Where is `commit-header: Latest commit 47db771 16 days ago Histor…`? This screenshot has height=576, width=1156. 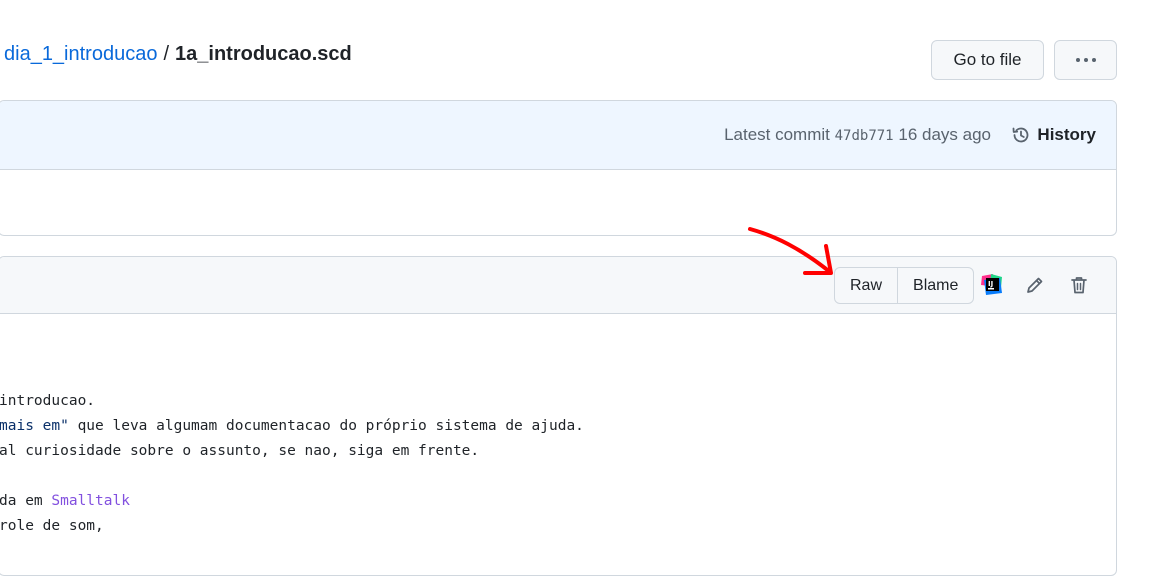 commit-header: Latest commit 47db771 16 days ago Histor… is located at coordinates (558, 135).